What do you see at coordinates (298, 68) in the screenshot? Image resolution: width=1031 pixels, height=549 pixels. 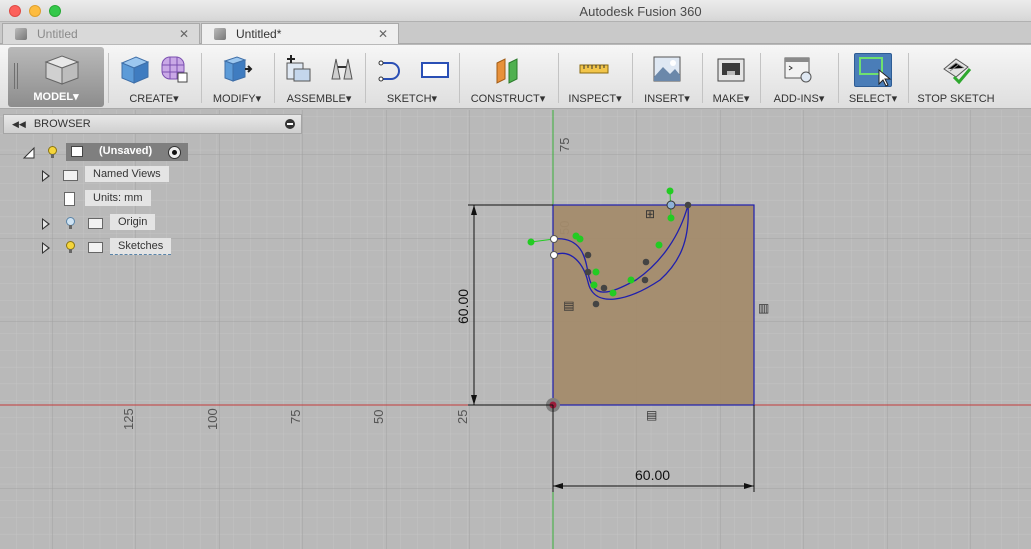 I see `new-component-icon` at bounding box center [298, 68].